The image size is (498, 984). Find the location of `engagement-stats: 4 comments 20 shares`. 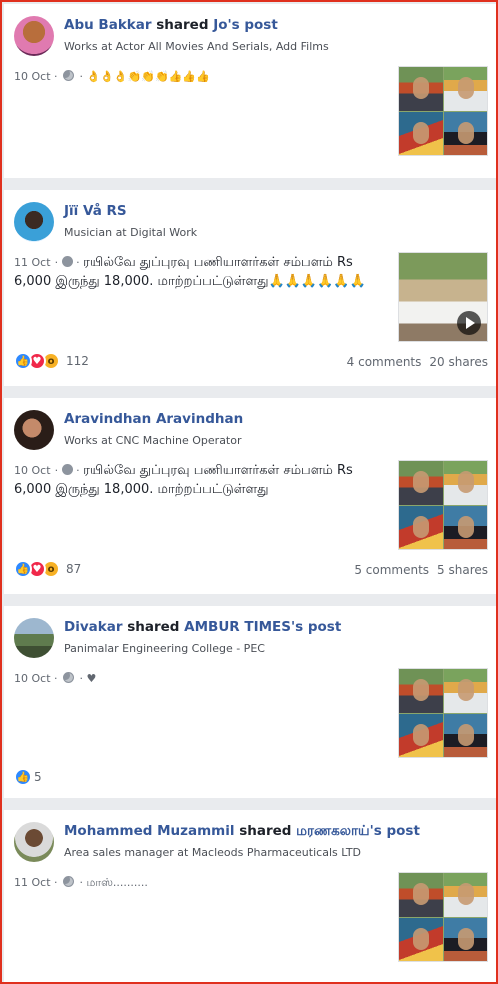

engagement-stats: 4 comments 20 shares is located at coordinates (417, 362).